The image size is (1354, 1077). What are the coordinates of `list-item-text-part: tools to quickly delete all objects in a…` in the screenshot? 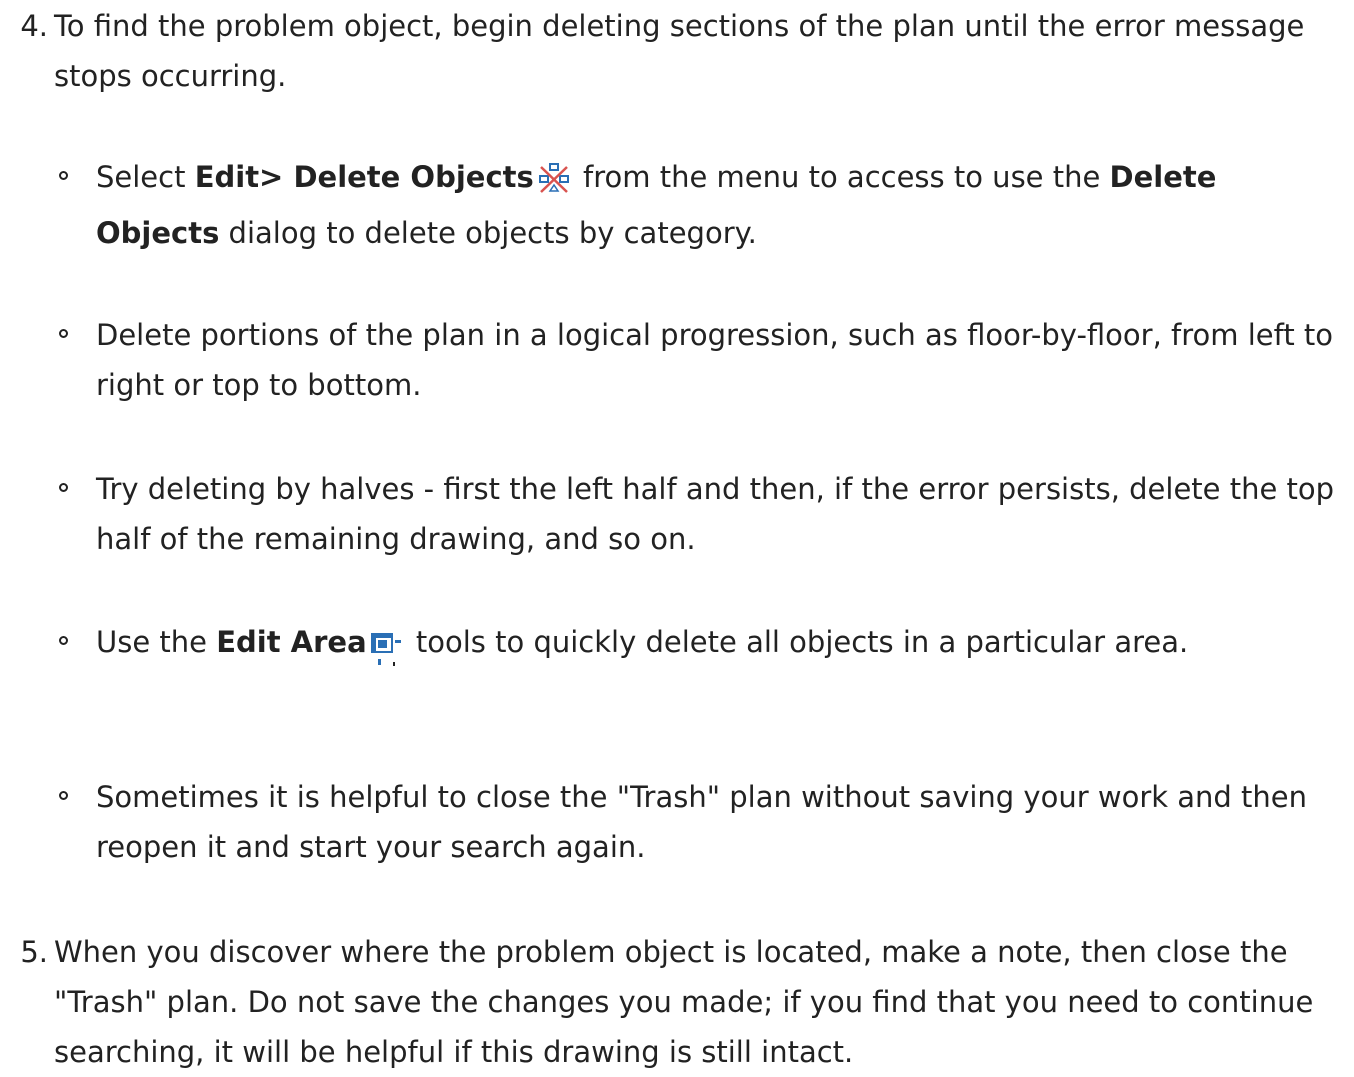 It's located at (797, 642).